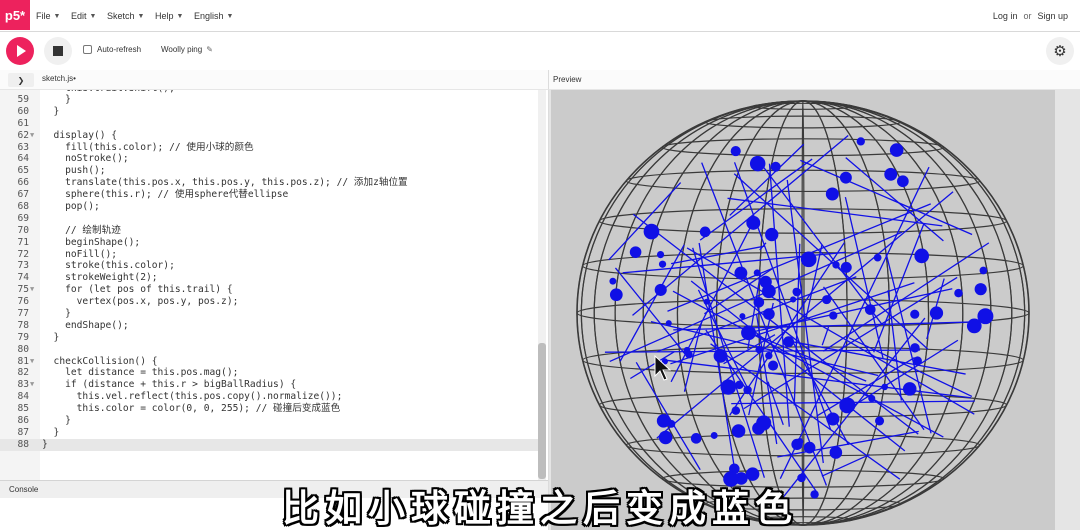 This screenshot has height=530, width=1080. What do you see at coordinates (540, 508) in the screenshot?
I see `video-subtitle: 比如小球碰撞之后变成蓝色` at bounding box center [540, 508].